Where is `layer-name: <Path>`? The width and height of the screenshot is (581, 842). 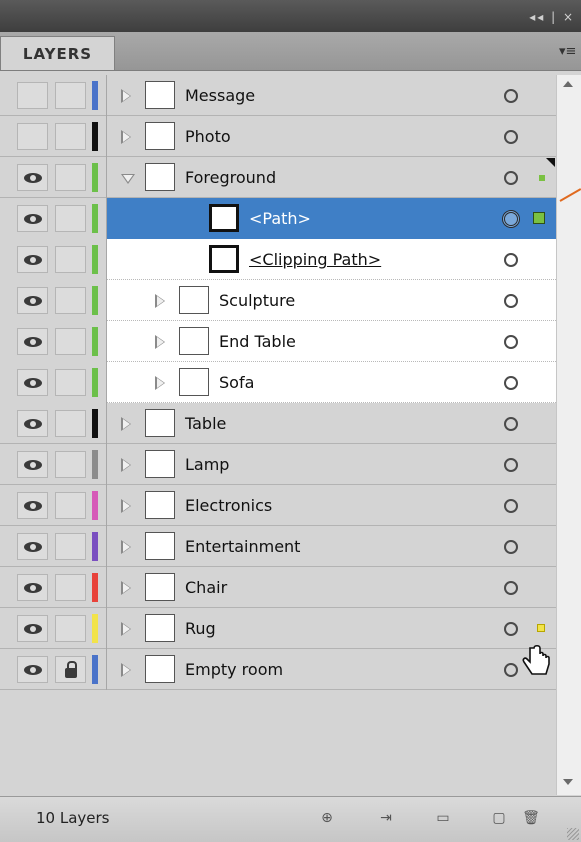 layer-name: <Path> is located at coordinates (280, 218).